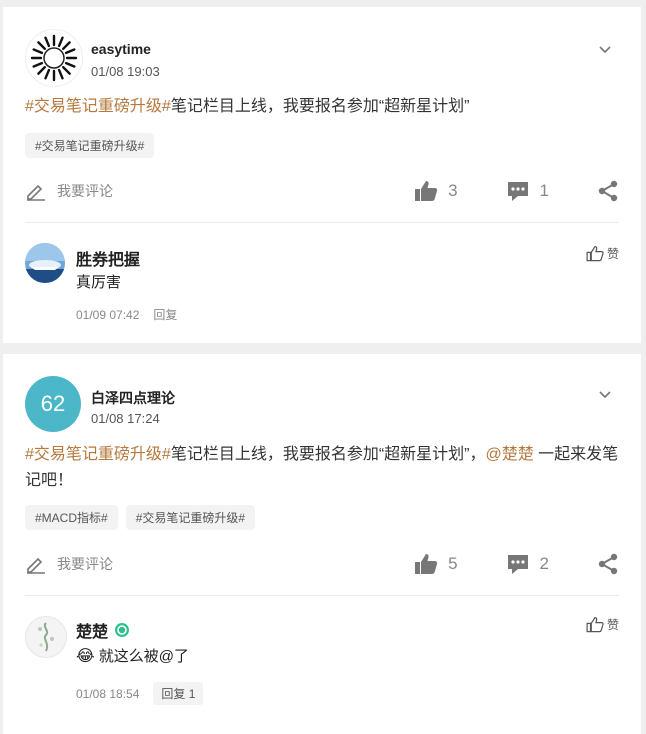 Image resolution: width=646 pixels, height=734 pixels. I want to click on tag-list: #MACD指标# #交易笔记重磅升级#, so click(140, 517).